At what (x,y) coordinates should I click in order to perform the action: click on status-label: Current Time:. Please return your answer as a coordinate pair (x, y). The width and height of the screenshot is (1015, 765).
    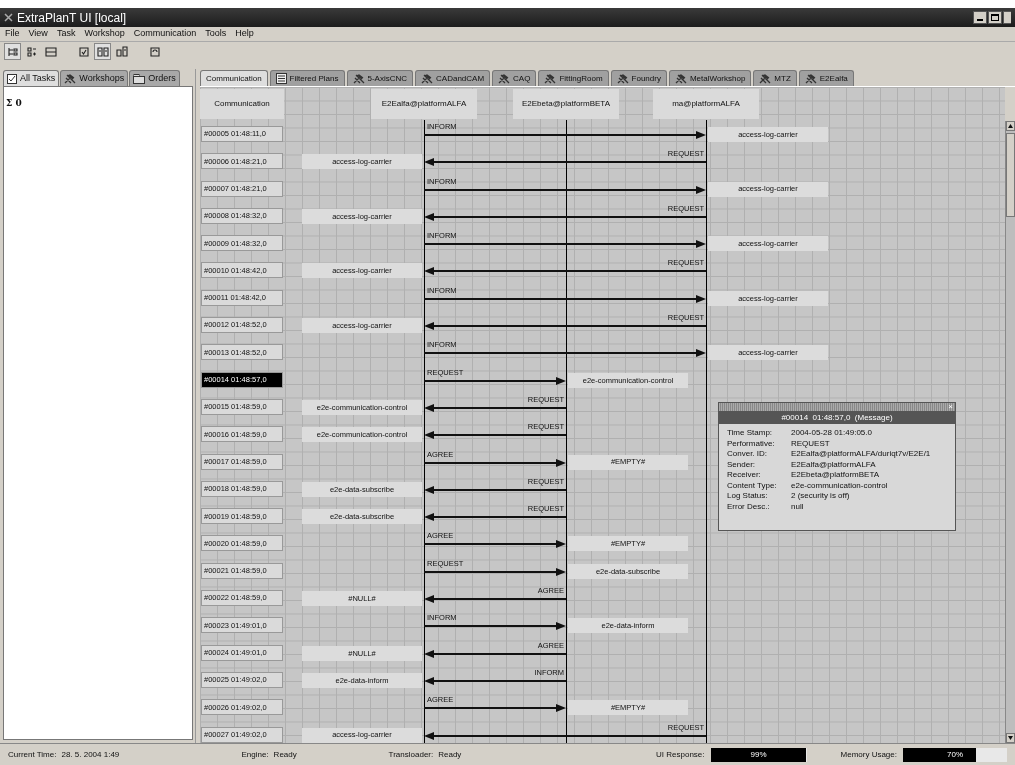
    Looking at the image, I should click on (32, 754).